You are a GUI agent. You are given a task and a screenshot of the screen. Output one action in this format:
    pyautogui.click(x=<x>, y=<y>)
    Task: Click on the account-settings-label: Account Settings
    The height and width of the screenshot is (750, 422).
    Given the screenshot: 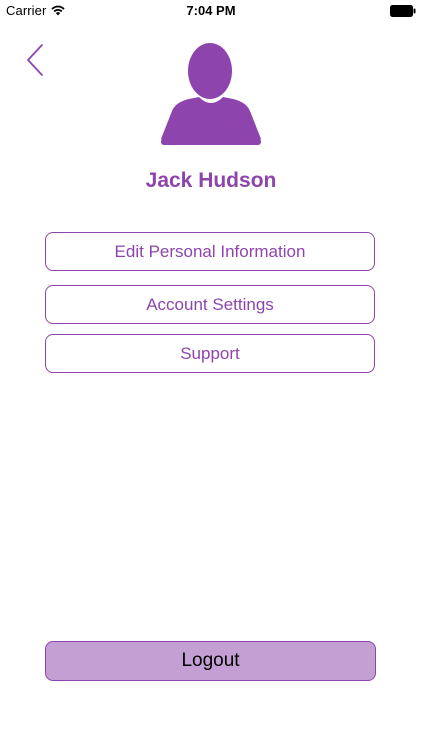 What is the action you would take?
    pyautogui.click(x=210, y=304)
    